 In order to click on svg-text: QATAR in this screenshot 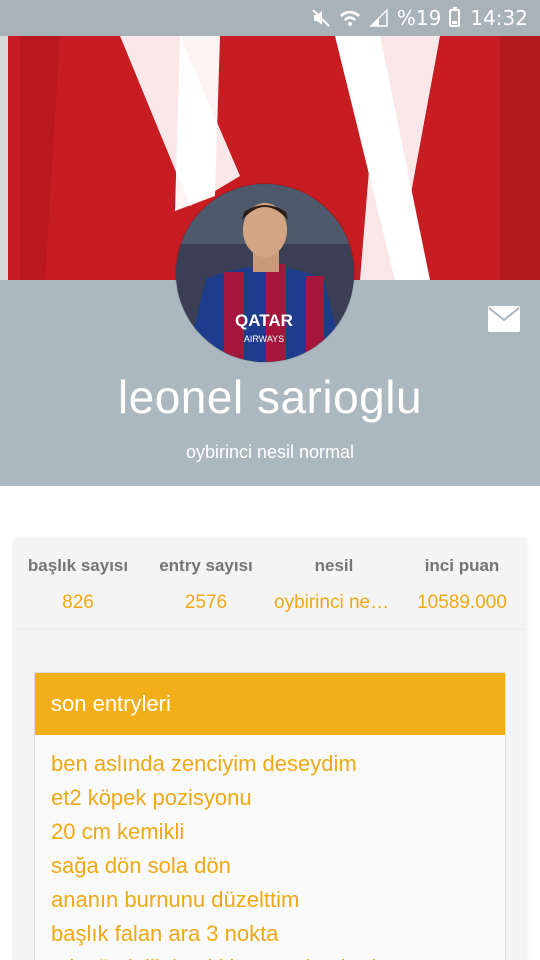, I will do `click(264, 320)`.